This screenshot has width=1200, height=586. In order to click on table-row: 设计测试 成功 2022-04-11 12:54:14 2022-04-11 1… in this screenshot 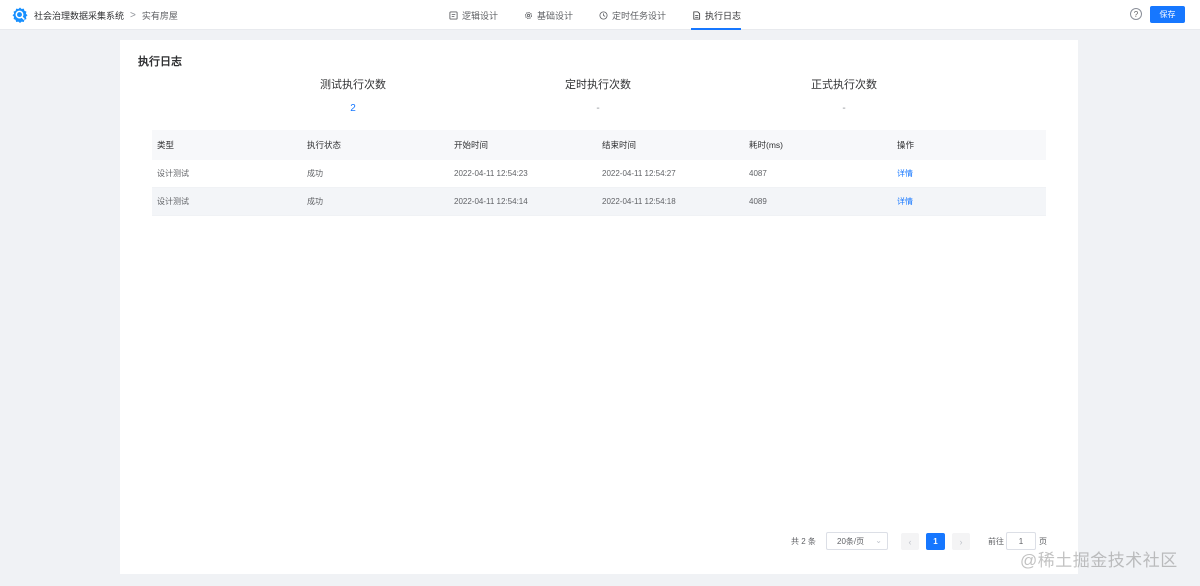, I will do `click(599, 202)`.